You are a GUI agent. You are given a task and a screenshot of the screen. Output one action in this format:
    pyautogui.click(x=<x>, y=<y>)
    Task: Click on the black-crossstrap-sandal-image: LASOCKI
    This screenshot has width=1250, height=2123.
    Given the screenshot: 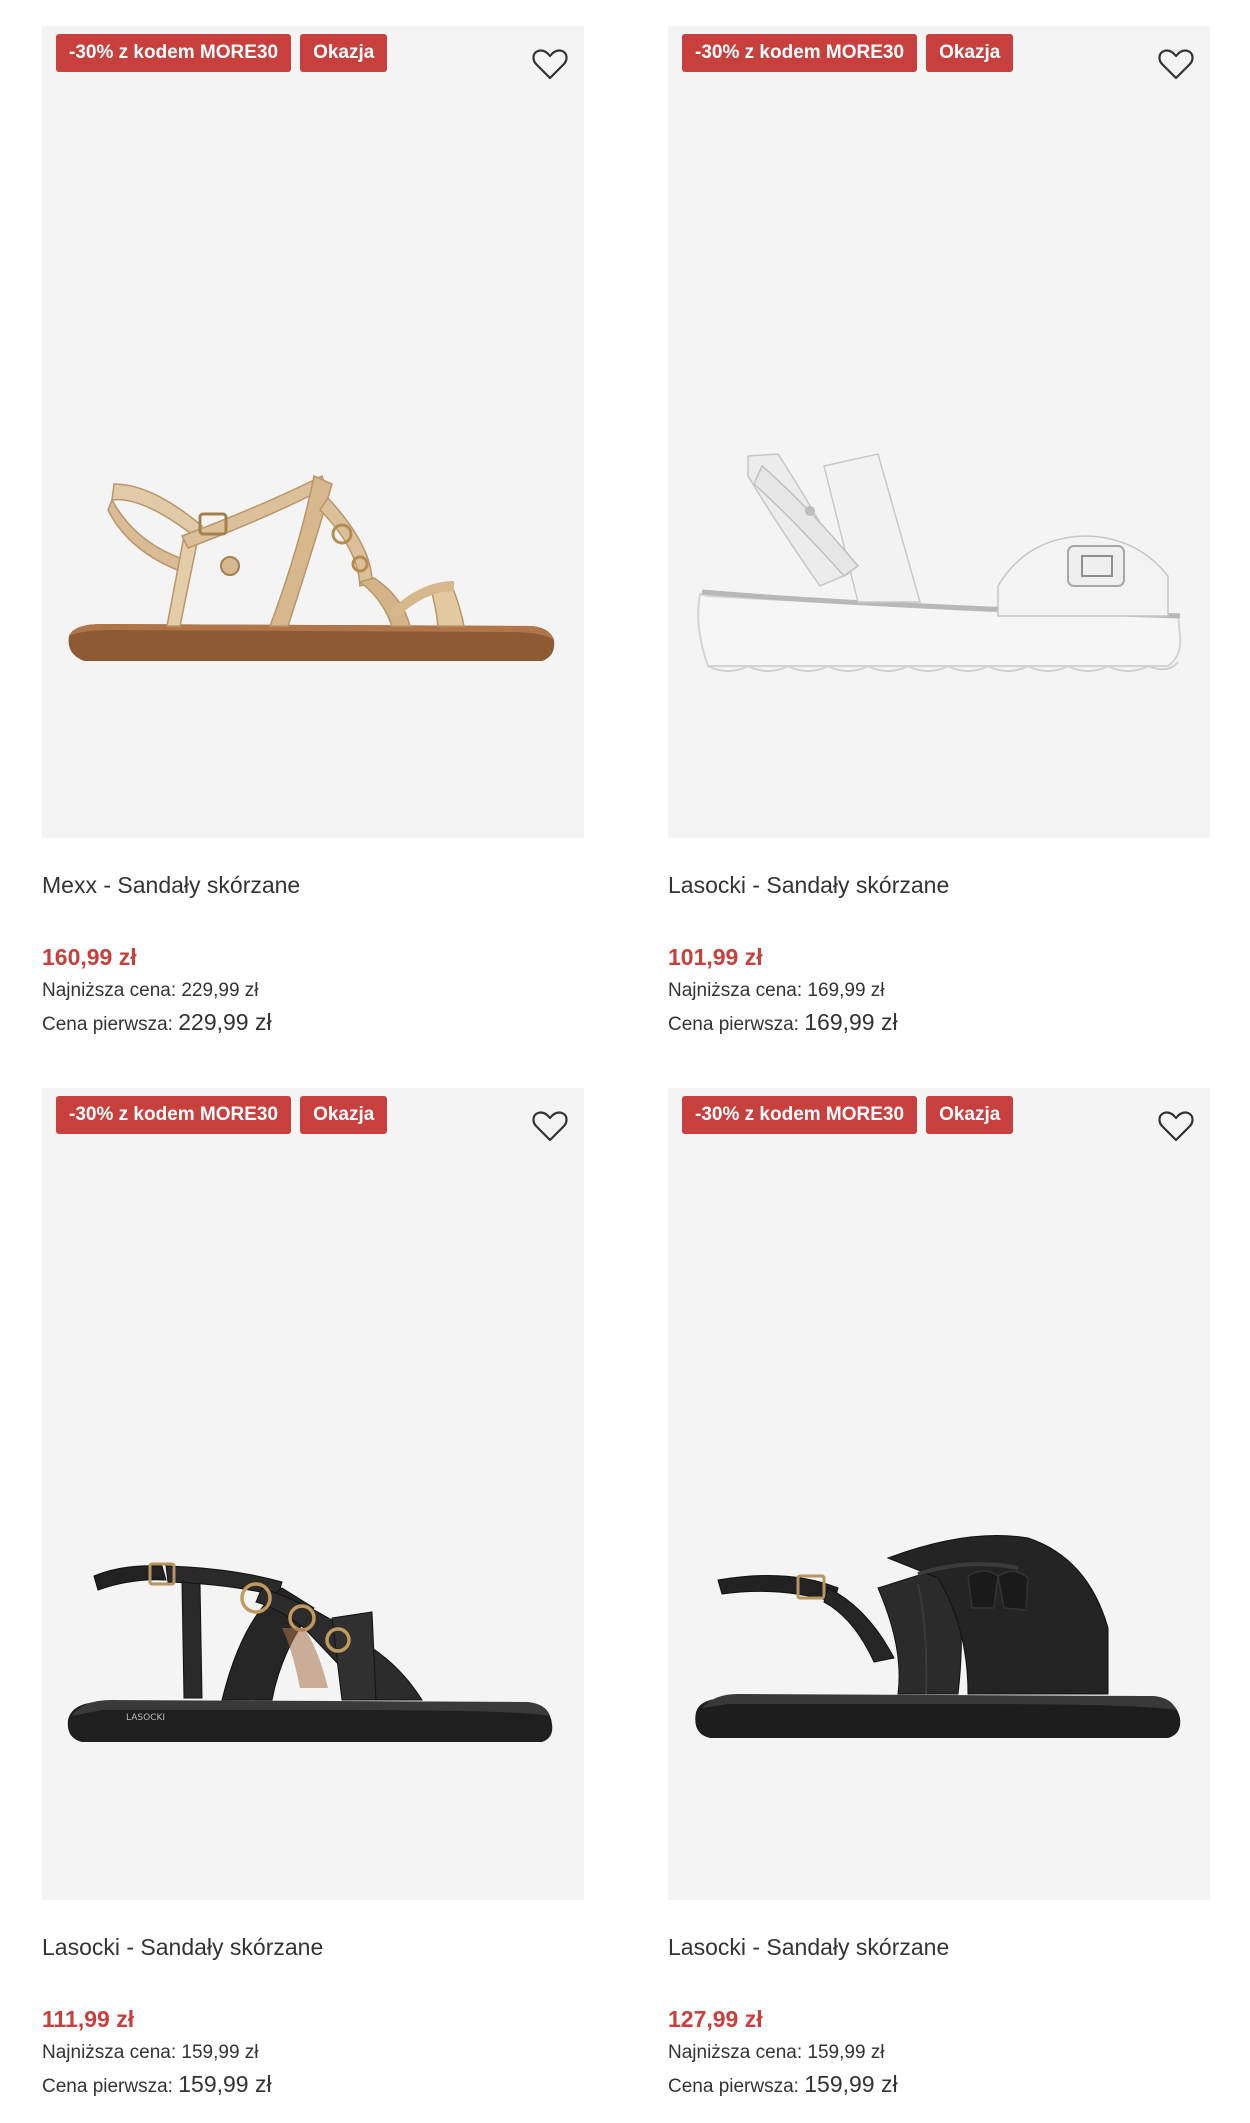 What is the action you would take?
    pyautogui.click(x=310, y=1652)
    